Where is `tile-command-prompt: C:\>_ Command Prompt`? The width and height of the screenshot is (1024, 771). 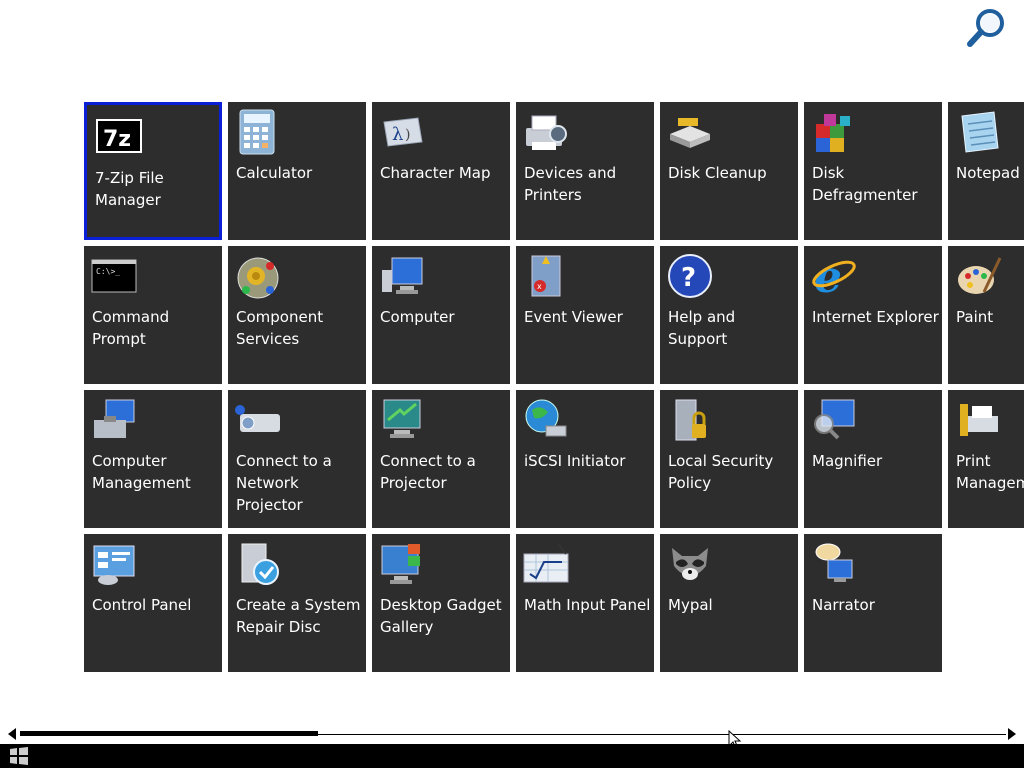 tile-command-prompt: C:\>_ Command Prompt is located at coordinates (153, 315).